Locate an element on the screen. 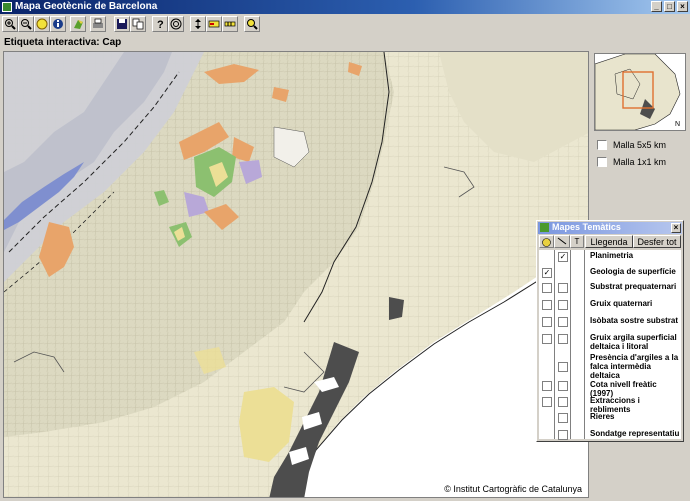  legend-button: Llegenda is located at coordinates (609, 241).